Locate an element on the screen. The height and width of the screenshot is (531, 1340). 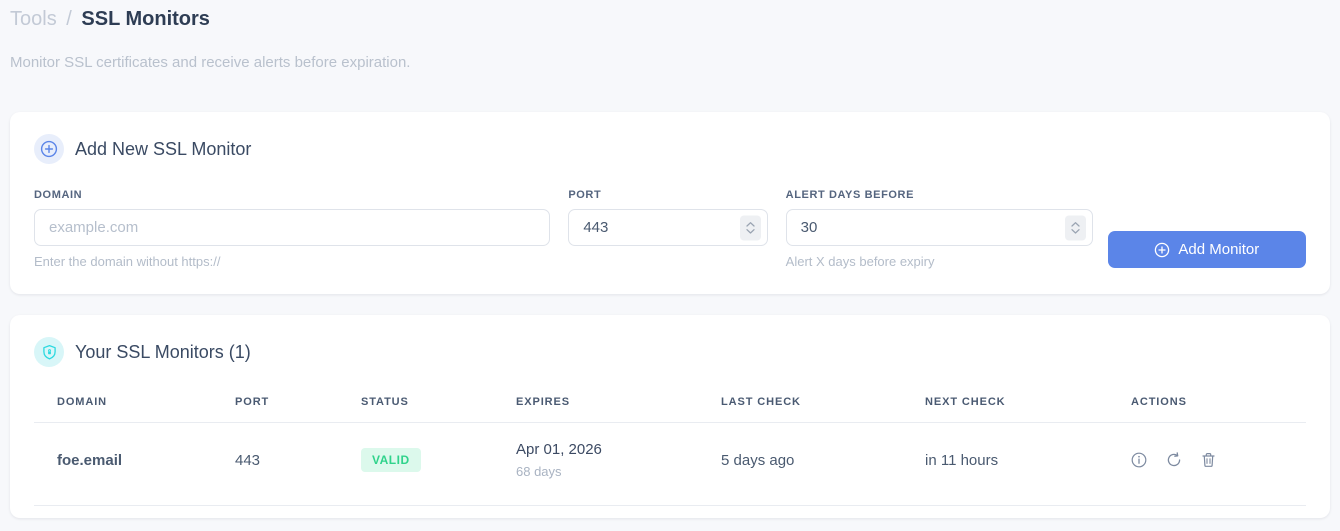
domain-field-group: DOMAIN Enter the domain without https:// is located at coordinates (292, 229).